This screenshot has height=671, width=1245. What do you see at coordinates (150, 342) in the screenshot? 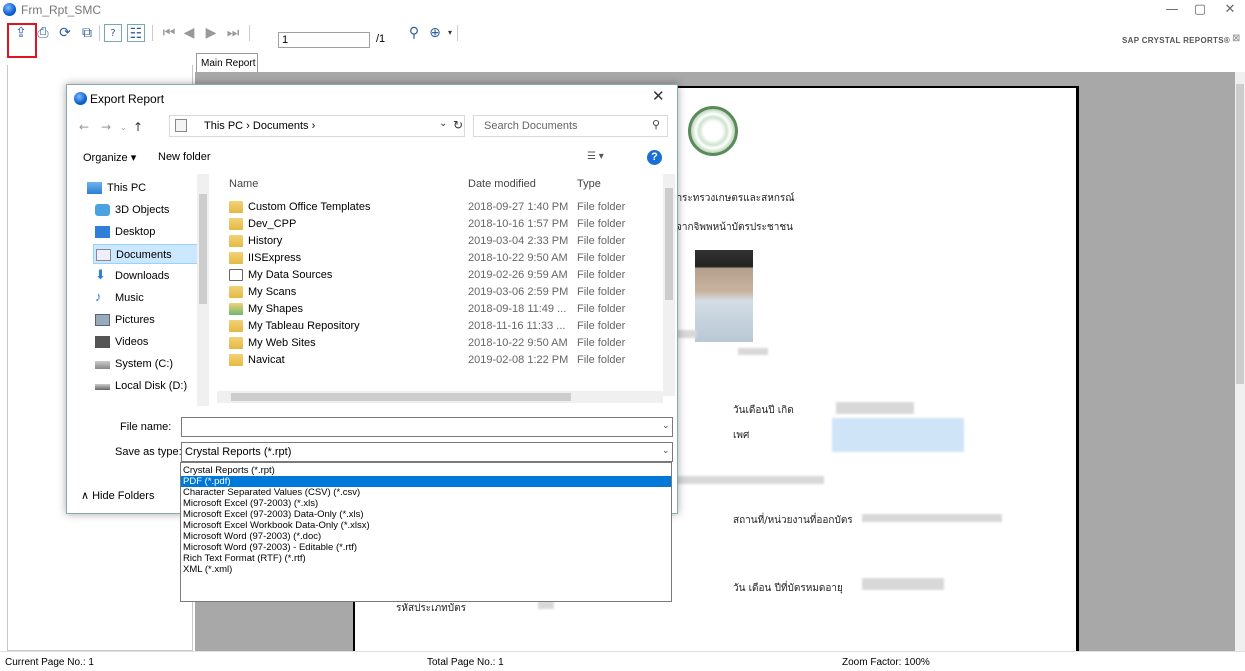
I see `sidebar-item-videos: Videos` at bounding box center [150, 342].